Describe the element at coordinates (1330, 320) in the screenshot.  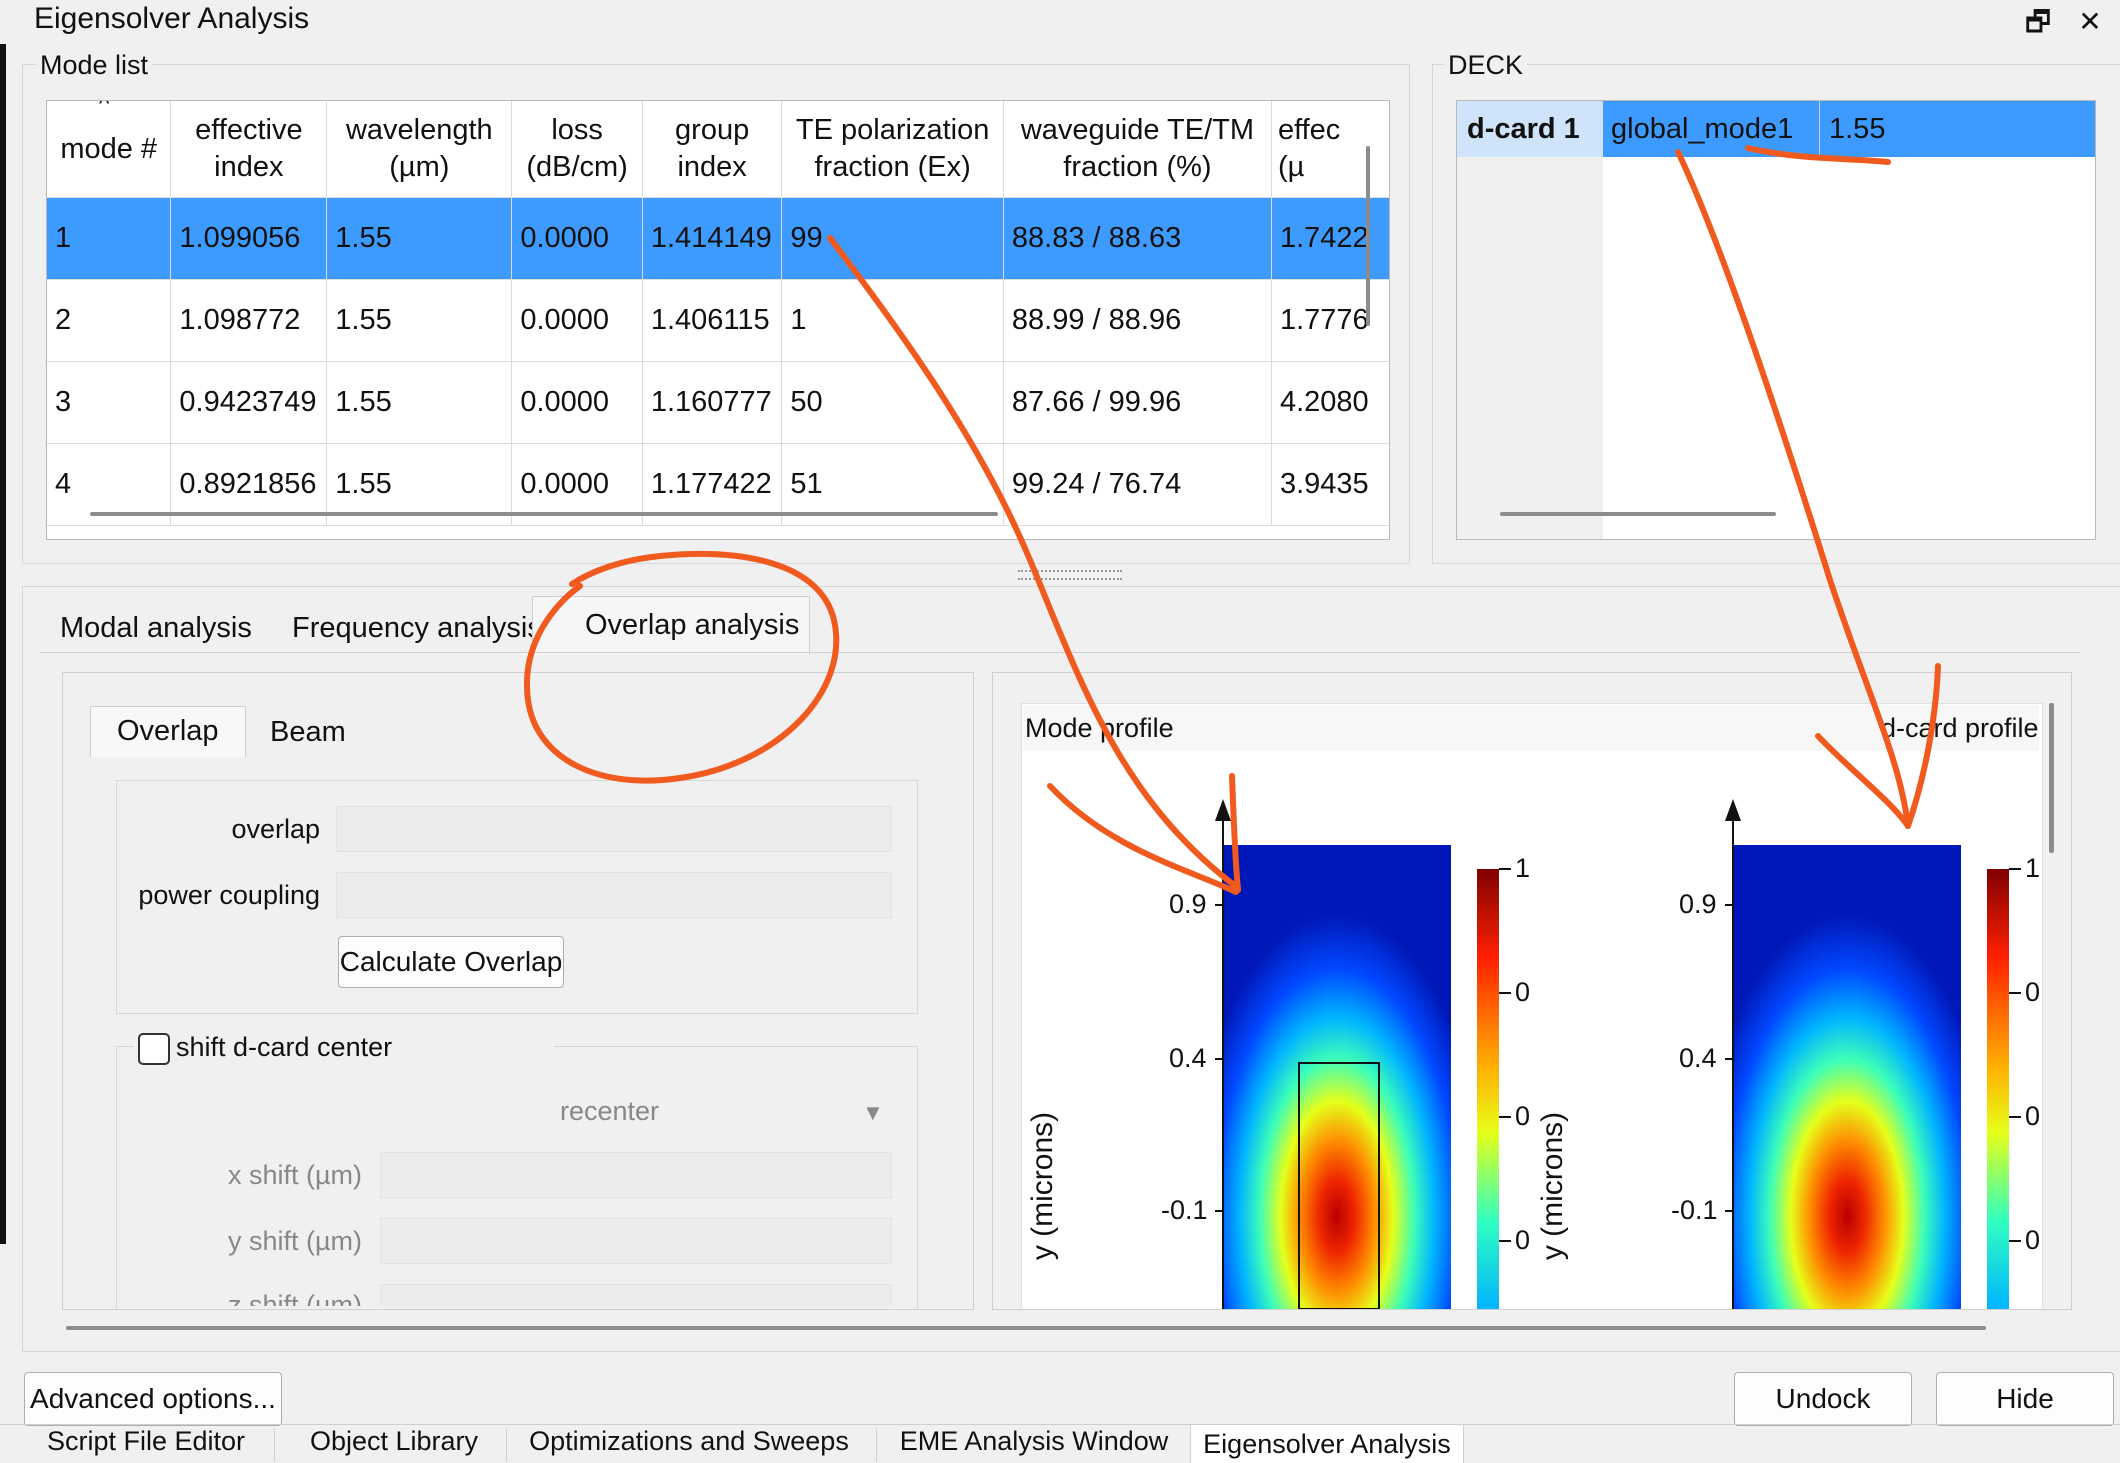
I see `table-cell: 1.7776` at that location.